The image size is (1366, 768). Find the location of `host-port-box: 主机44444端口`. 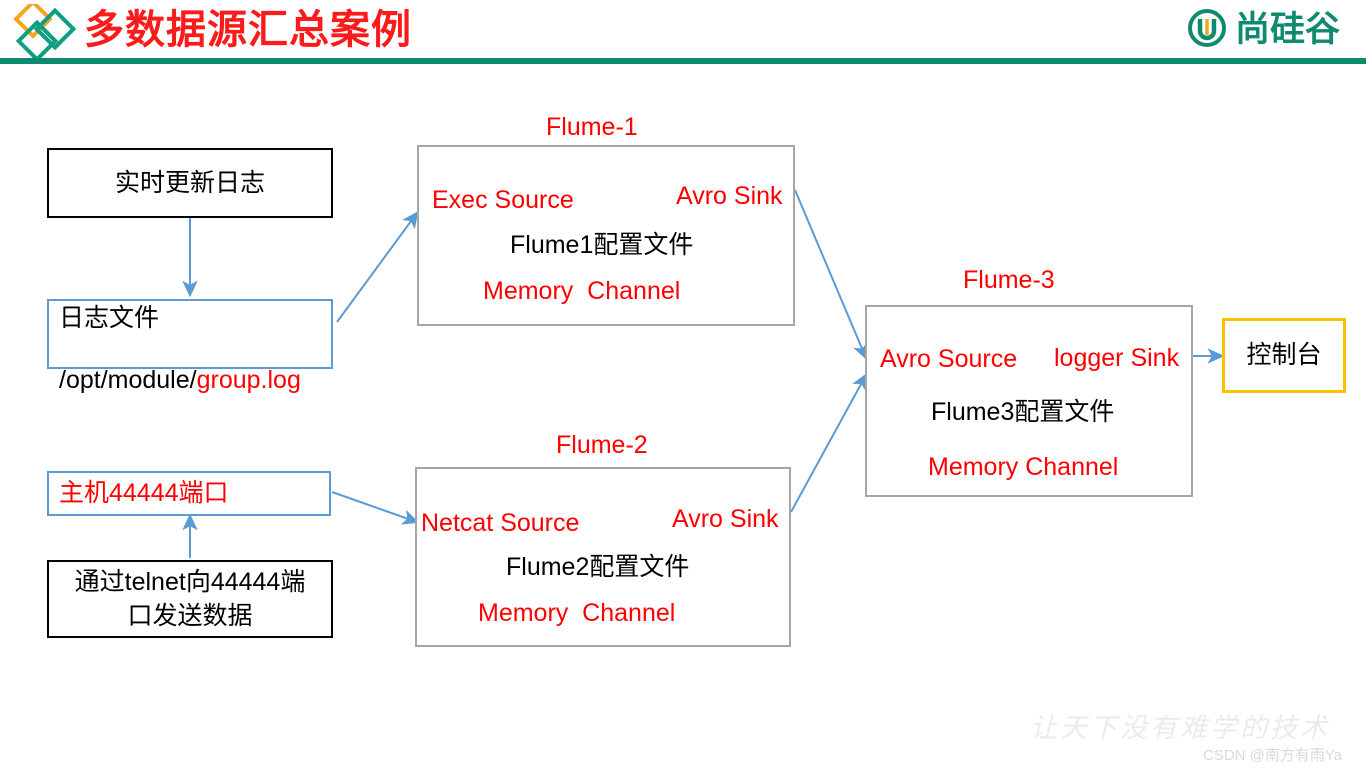

host-port-box: 主机44444端口 is located at coordinates (189, 493).